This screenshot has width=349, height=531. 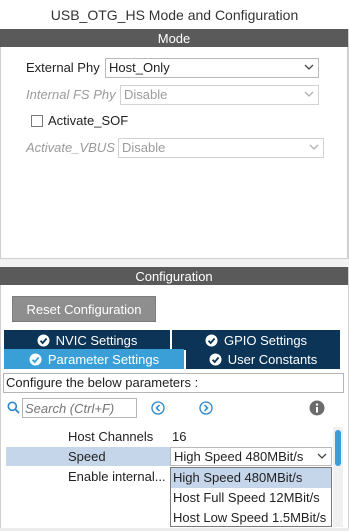 What do you see at coordinates (158, 408) in the screenshot?
I see `previous-match-icon` at bounding box center [158, 408].